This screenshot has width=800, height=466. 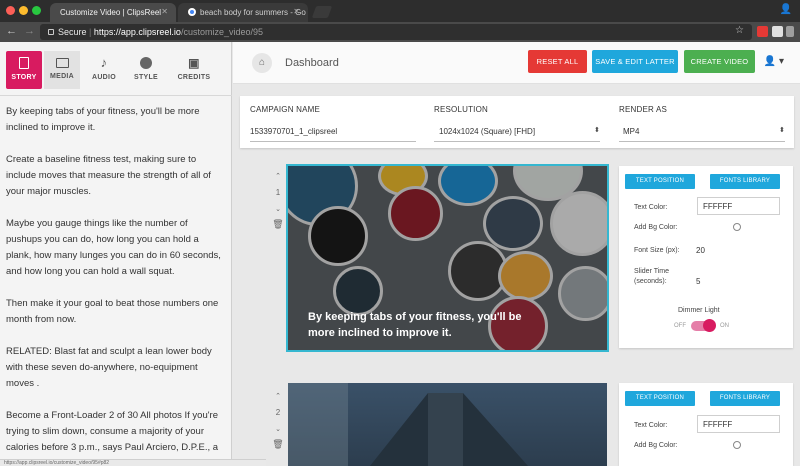 What do you see at coordinates (739, 30) in the screenshot?
I see `bookmark-star-icon: ☆` at bounding box center [739, 30].